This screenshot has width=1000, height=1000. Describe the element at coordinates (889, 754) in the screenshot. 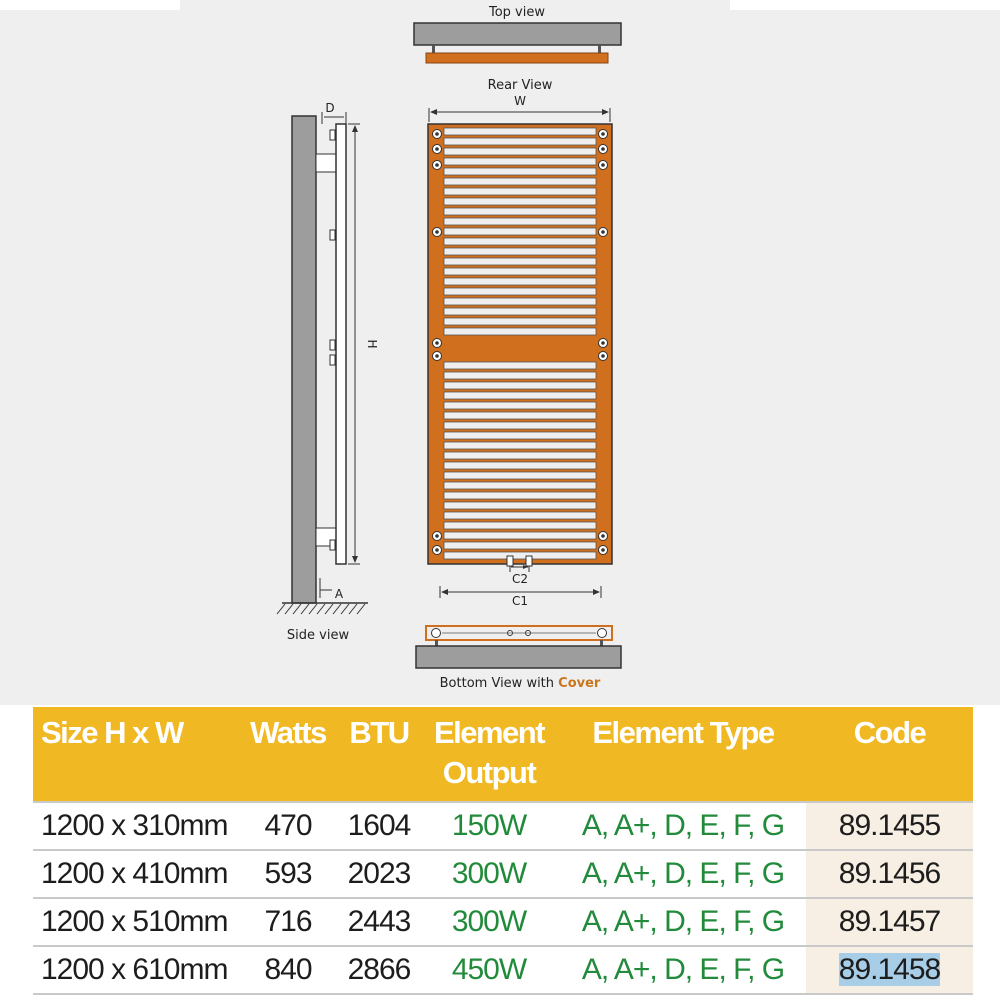

I see `header-code: Code` at that location.